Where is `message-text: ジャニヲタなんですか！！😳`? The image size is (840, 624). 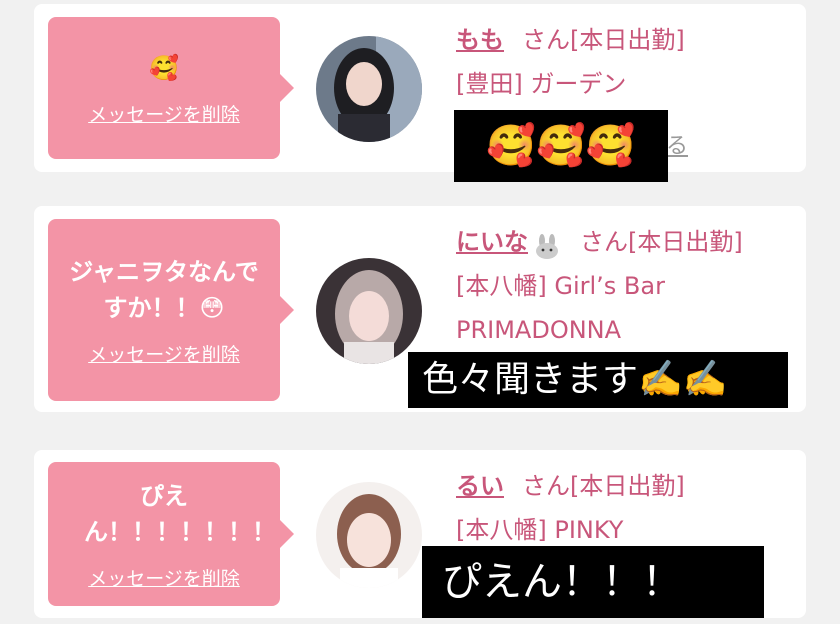 message-text: ジャニヲタなんですか！！😳 is located at coordinates (164, 289).